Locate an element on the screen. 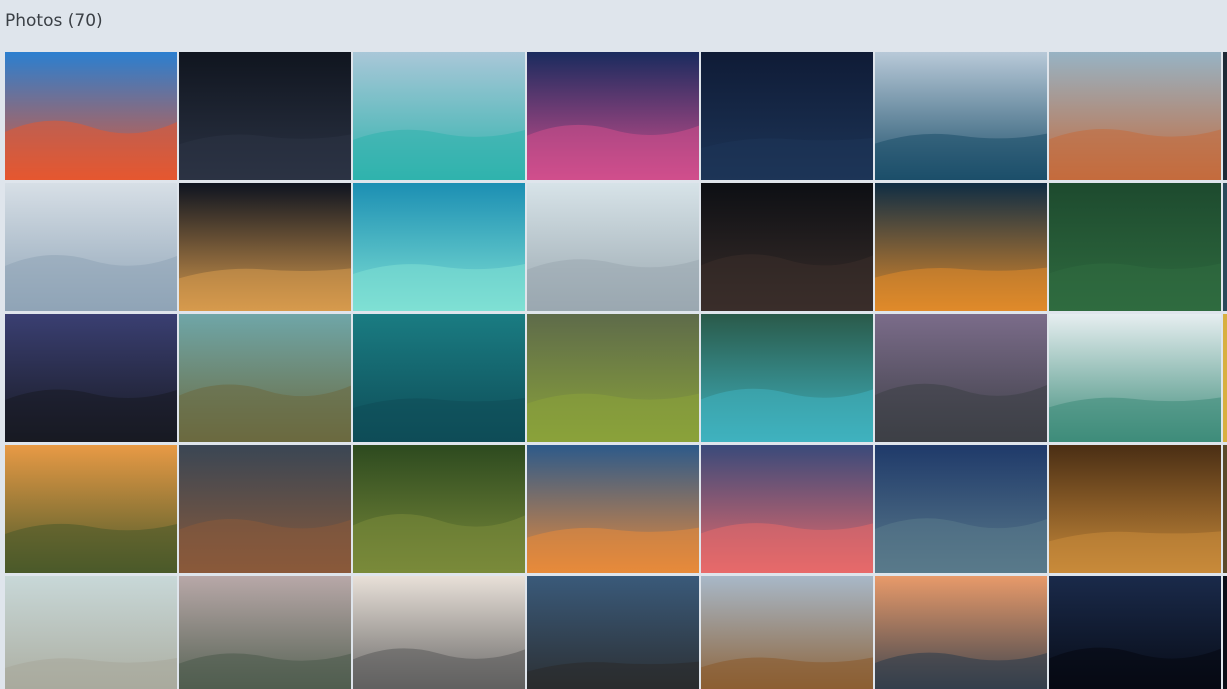 Image resolution: width=1227 pixels, height=689 pixels. photo-winding-road-sunset is located at coordinates (91, 509).